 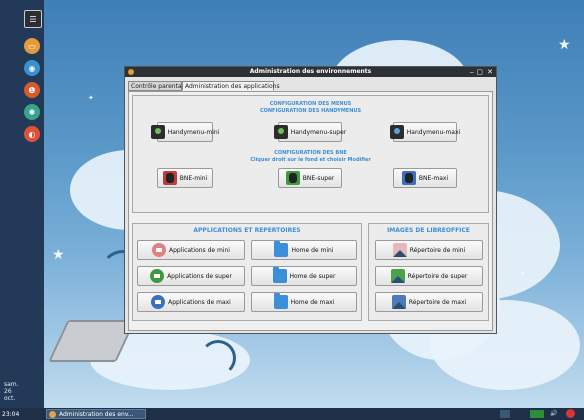 What do you see at coordinates (193, 178) in the screenshot?
I see `bne-mini-label: BNE-mini` at bounding box center [193, 178].